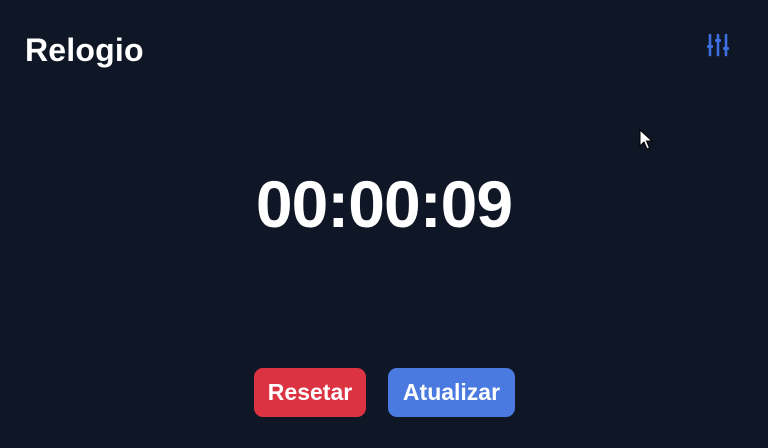  Describe the element at coordinates (384, 204) in the screenshot. I see `timer-display: 00:00:09` at that location.